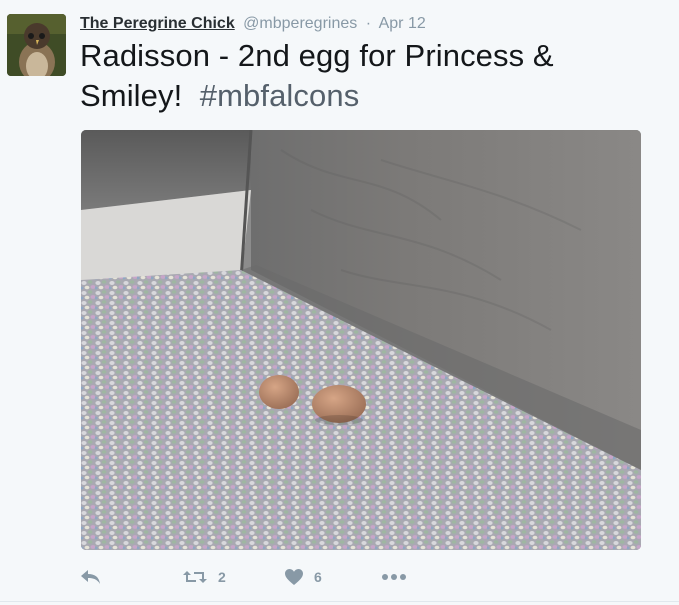 The width and height of the screenshot is (679, 605). I want to click on hashtag-link: #mbfalcons, so click(280, 95).